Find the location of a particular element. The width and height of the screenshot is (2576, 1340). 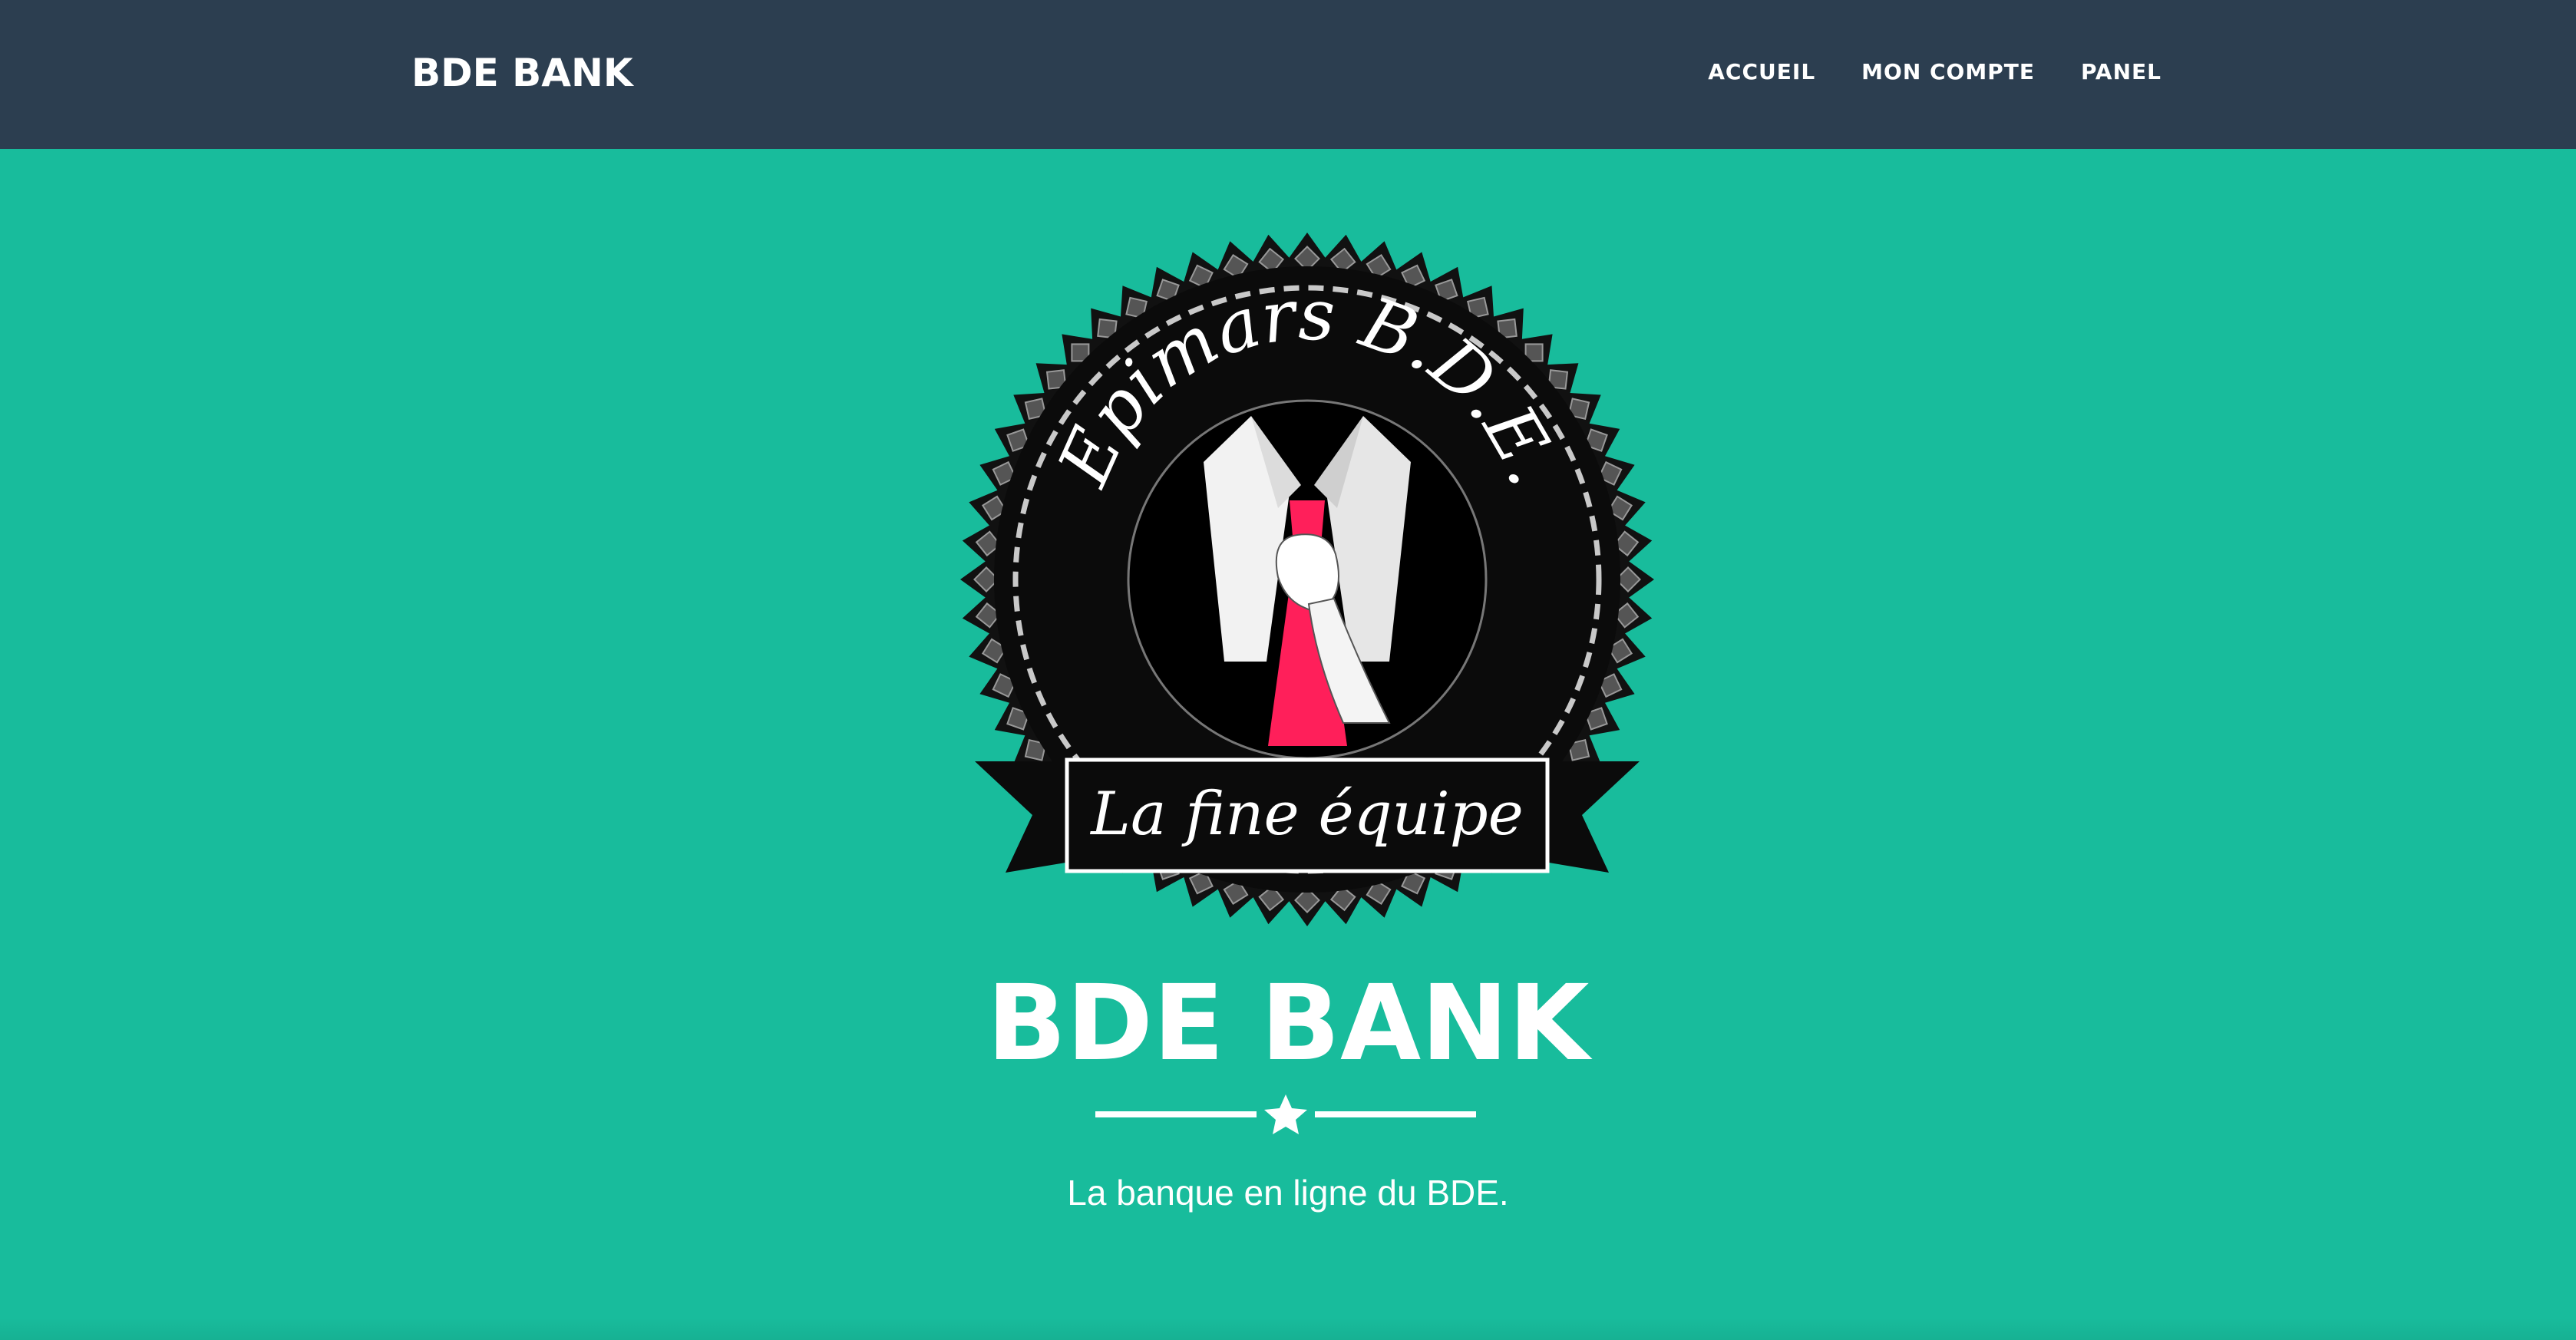

divider-line-right is located at coordinates (1395, 1114).